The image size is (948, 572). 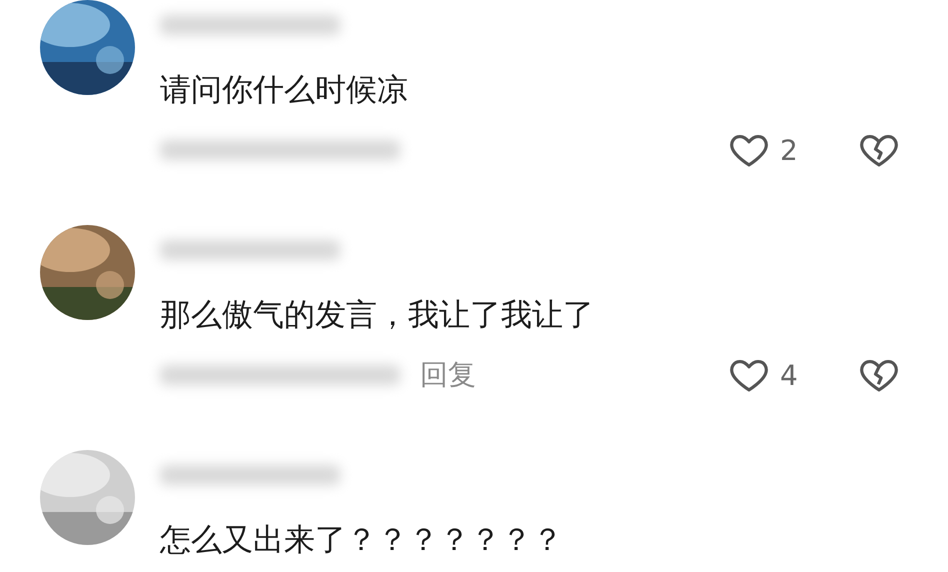 I want to click on comment-text: 怎么又出来了？？？？？？？, so click(x=362, y=540).